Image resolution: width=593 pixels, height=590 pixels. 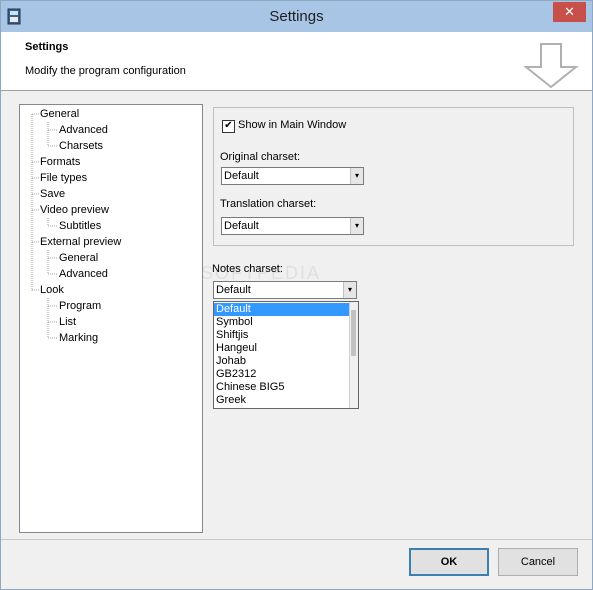 What do you see at coordinates (449, 562) in the screenshot?
I see `ok-button: OK` at bounding box center [449, 562].